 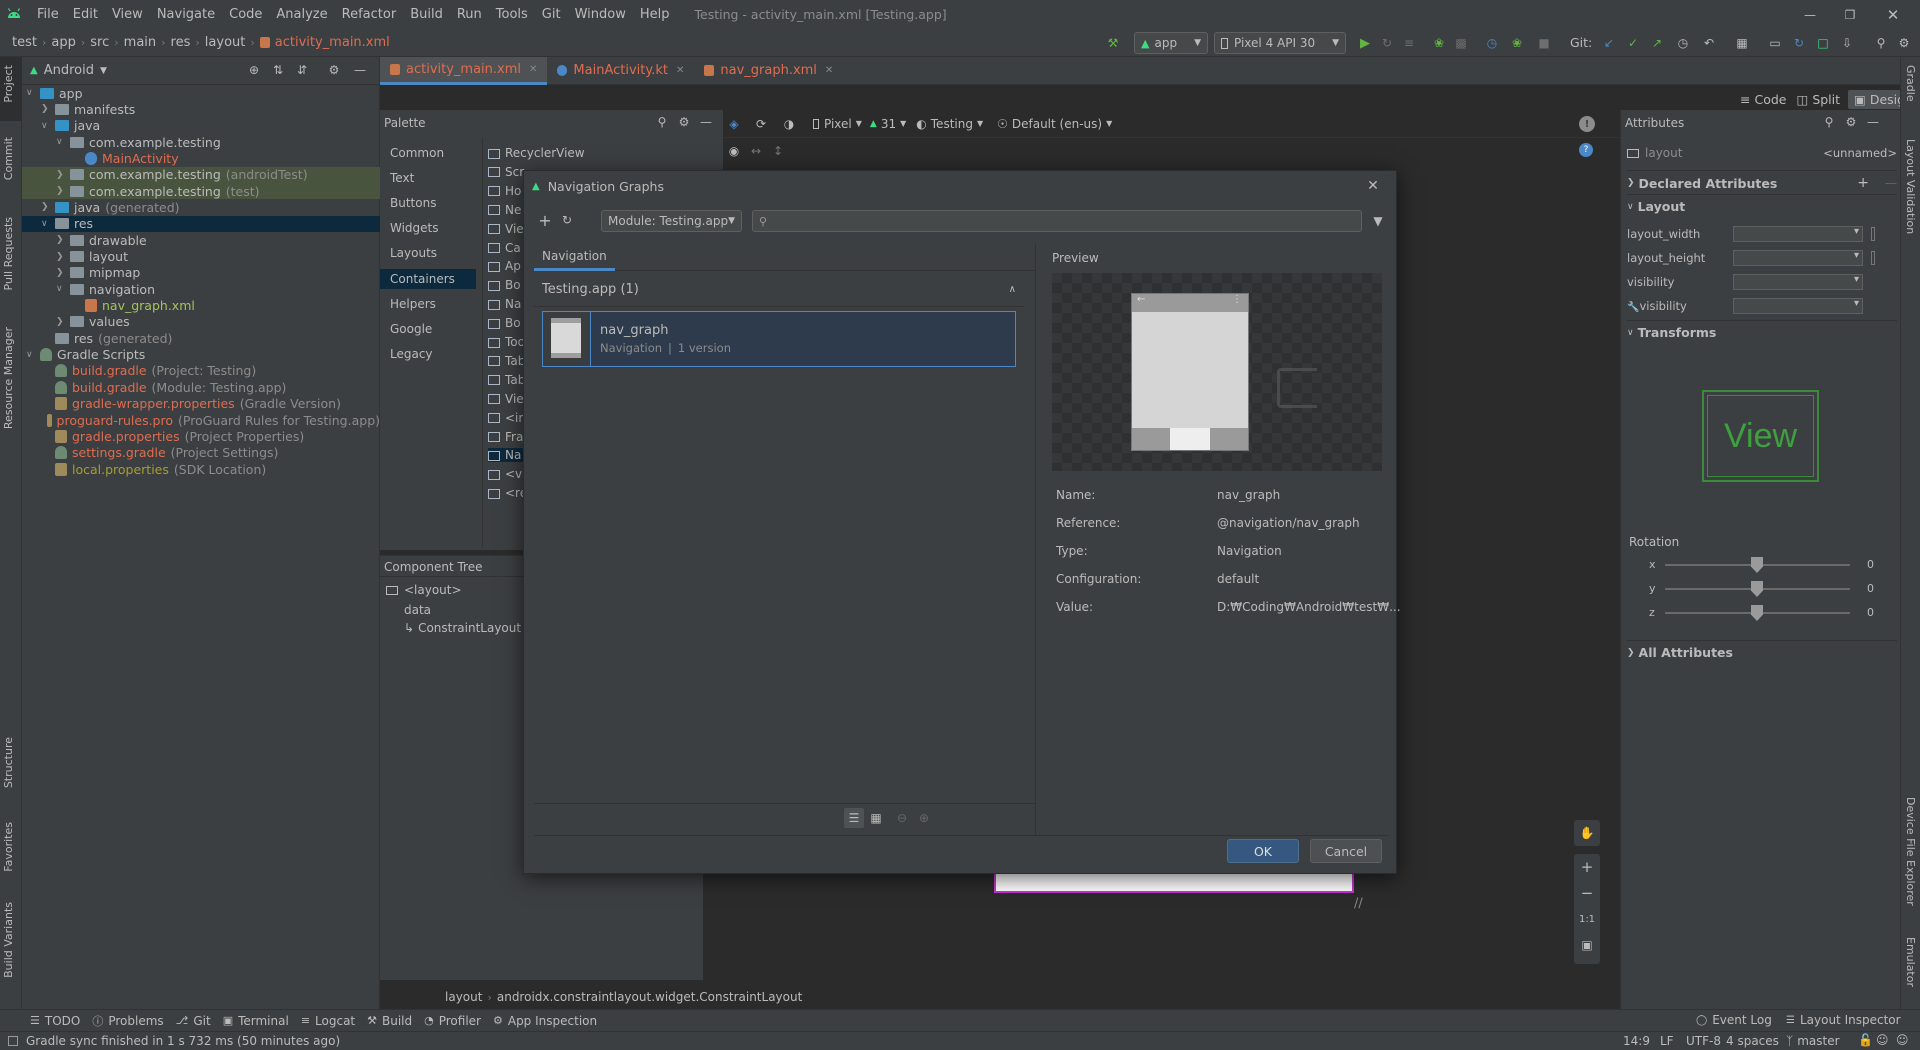 I want to click on tree-item: ❯ manifests, so click(x=201, y=109).